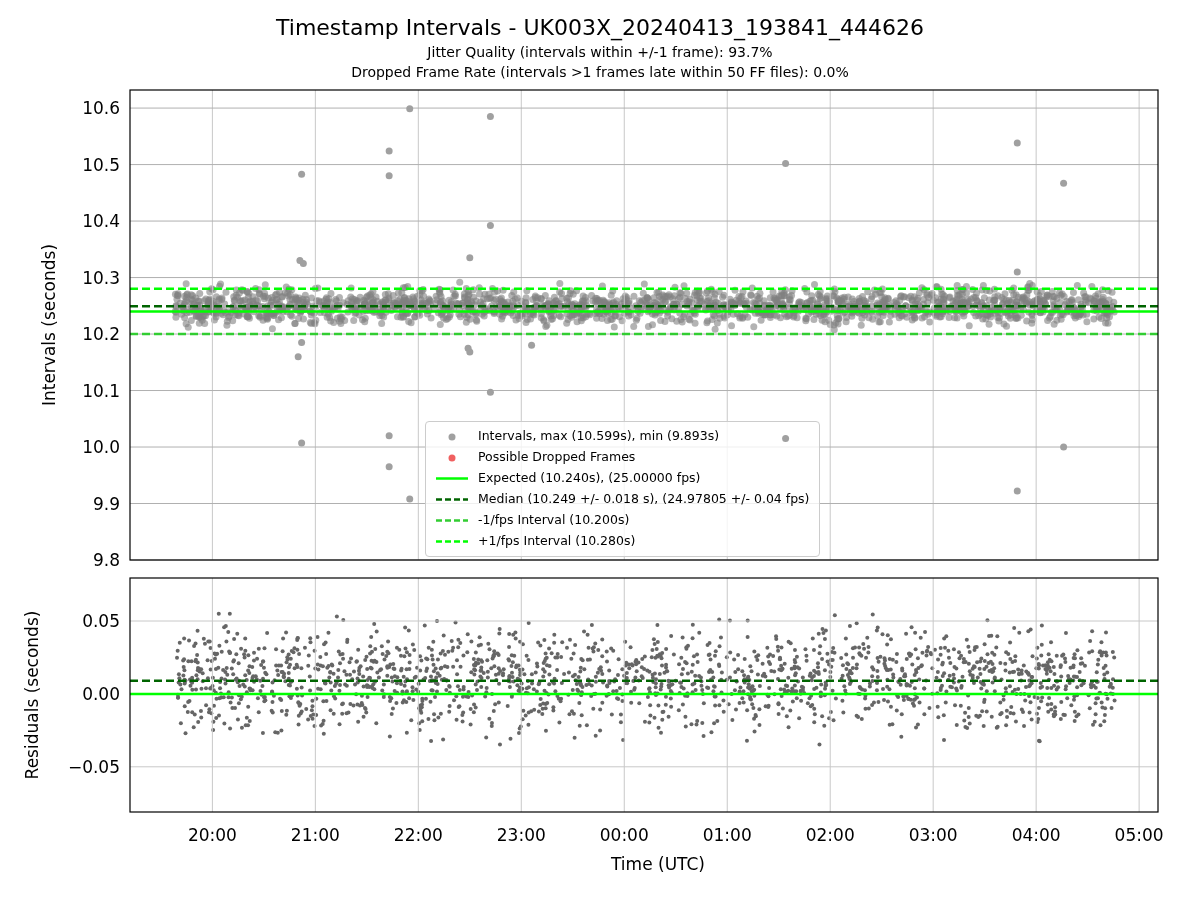 The width and height of the screenshot is (1200, 900). I want to click on x-tick-label: 02:00, so click(830, 835).